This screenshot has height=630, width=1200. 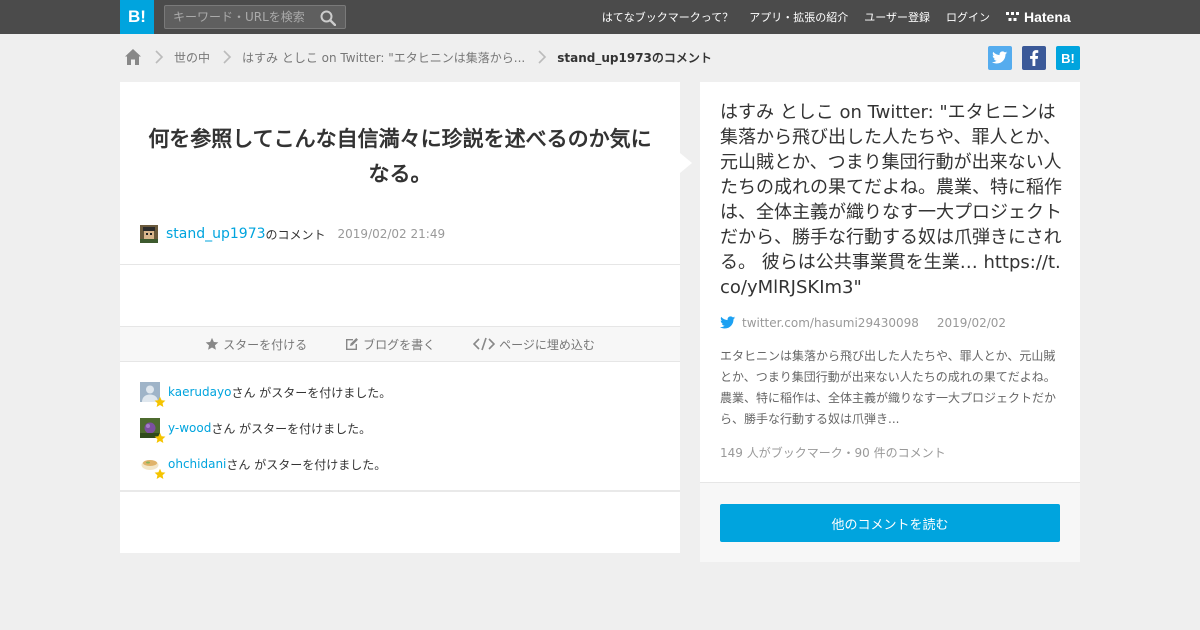 I want to click on share-facebook-button, so click(x=1034, y=58).